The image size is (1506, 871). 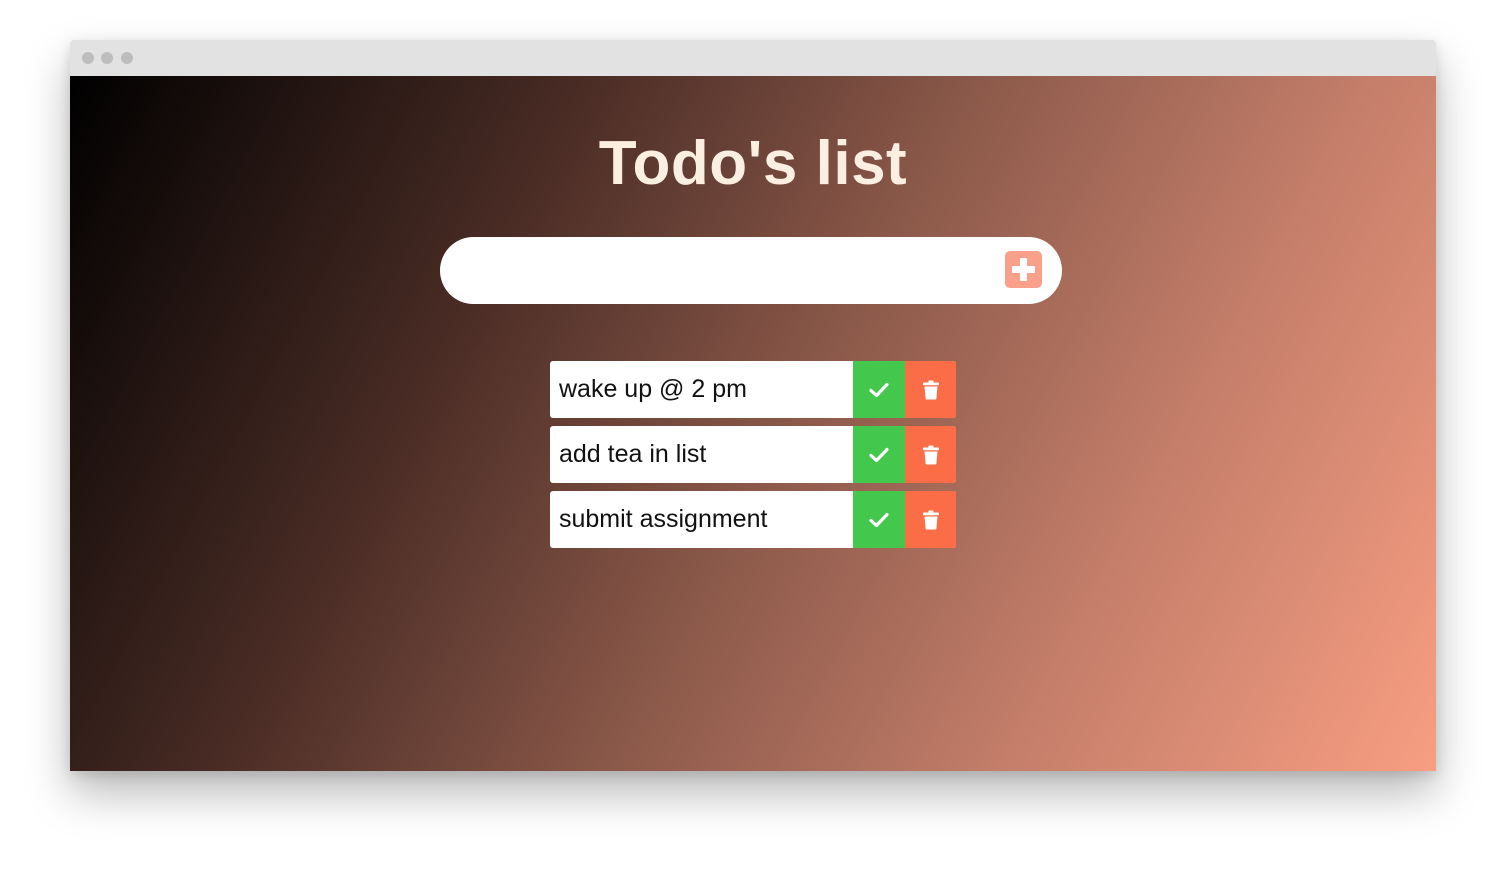 I want to click on maximize-dot, so click(x=127, y=58).